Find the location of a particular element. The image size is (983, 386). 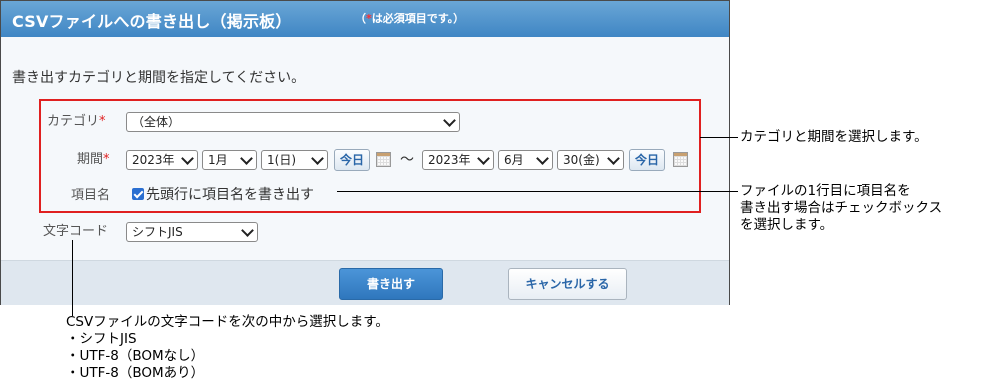

period-label: 期間* is located at coordinates (93, 159).